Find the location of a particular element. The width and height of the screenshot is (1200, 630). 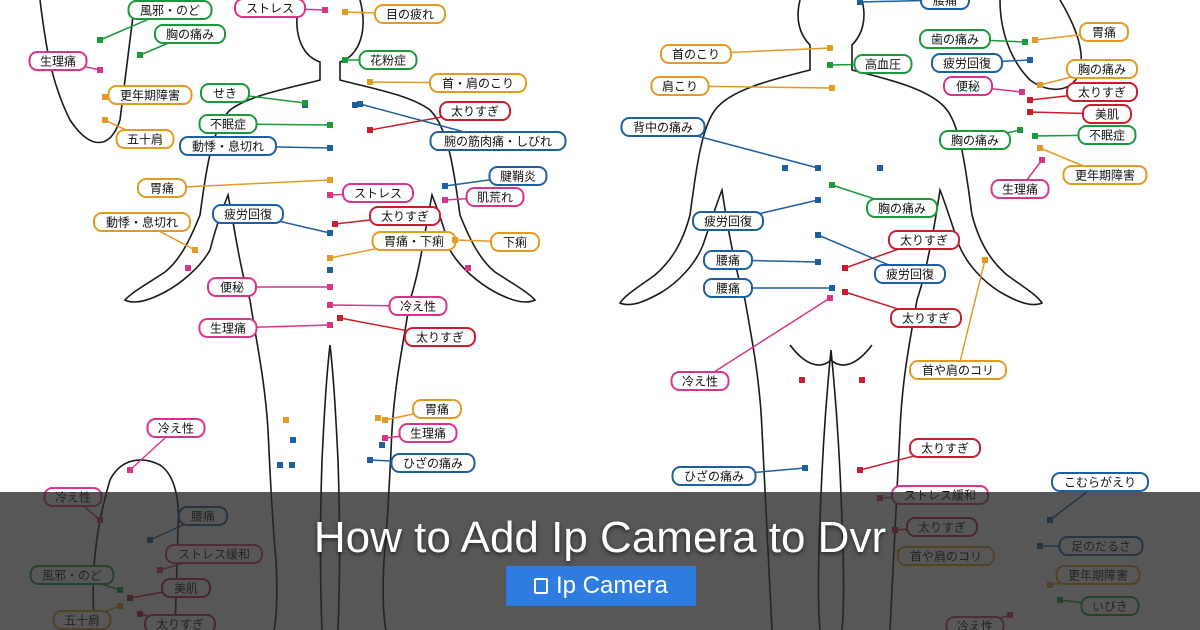

label-text: 更年期障害 is located at coordinates (150, 95).